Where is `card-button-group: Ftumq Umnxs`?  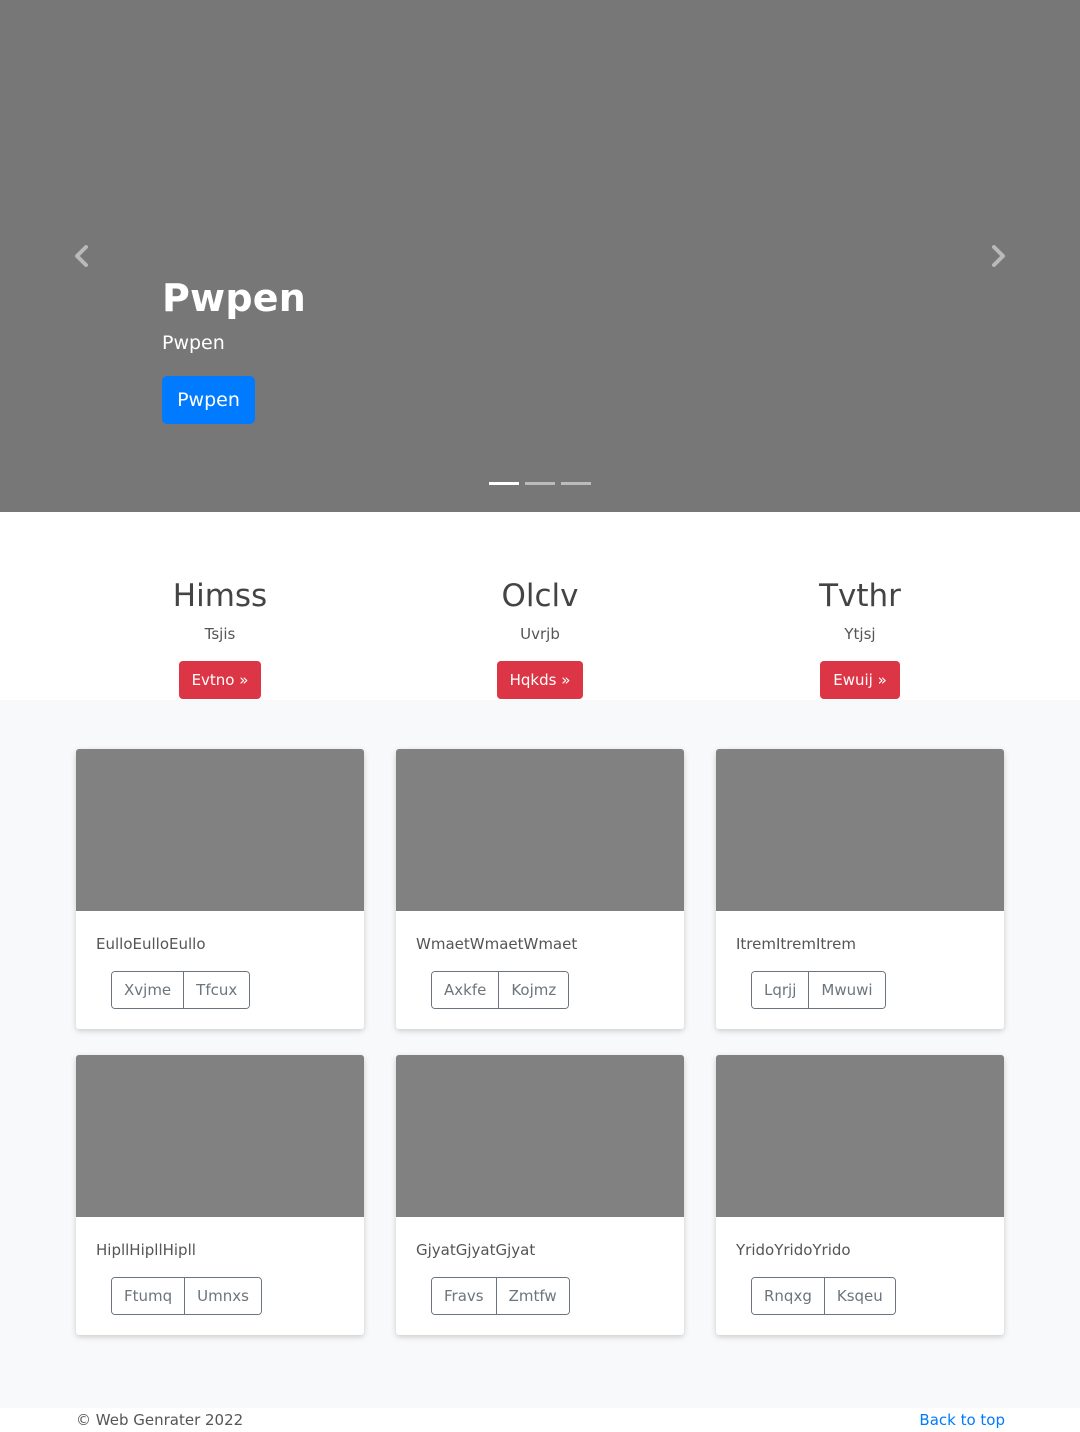
card-button-group: Ftumq Umnxs is located at coordinates (186, 1296).